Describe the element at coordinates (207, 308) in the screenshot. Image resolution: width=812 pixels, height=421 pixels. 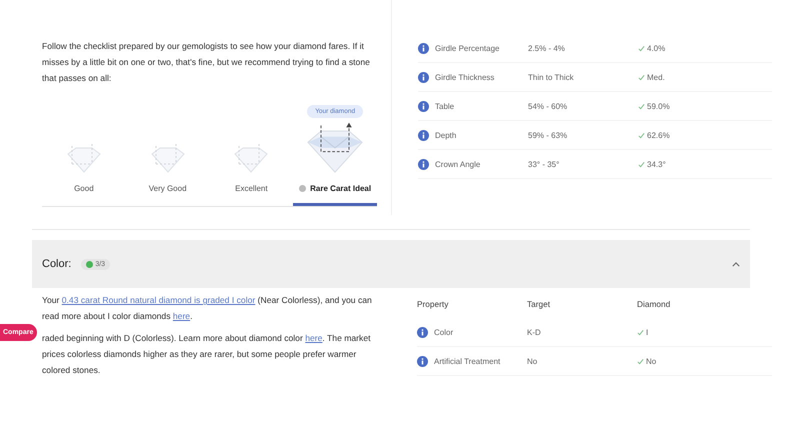
I see `paragraph: Your 0.43 carat Round natural diamond is graded I color (Near Colorless), and you can read more about I color diamonds here.` at that location.